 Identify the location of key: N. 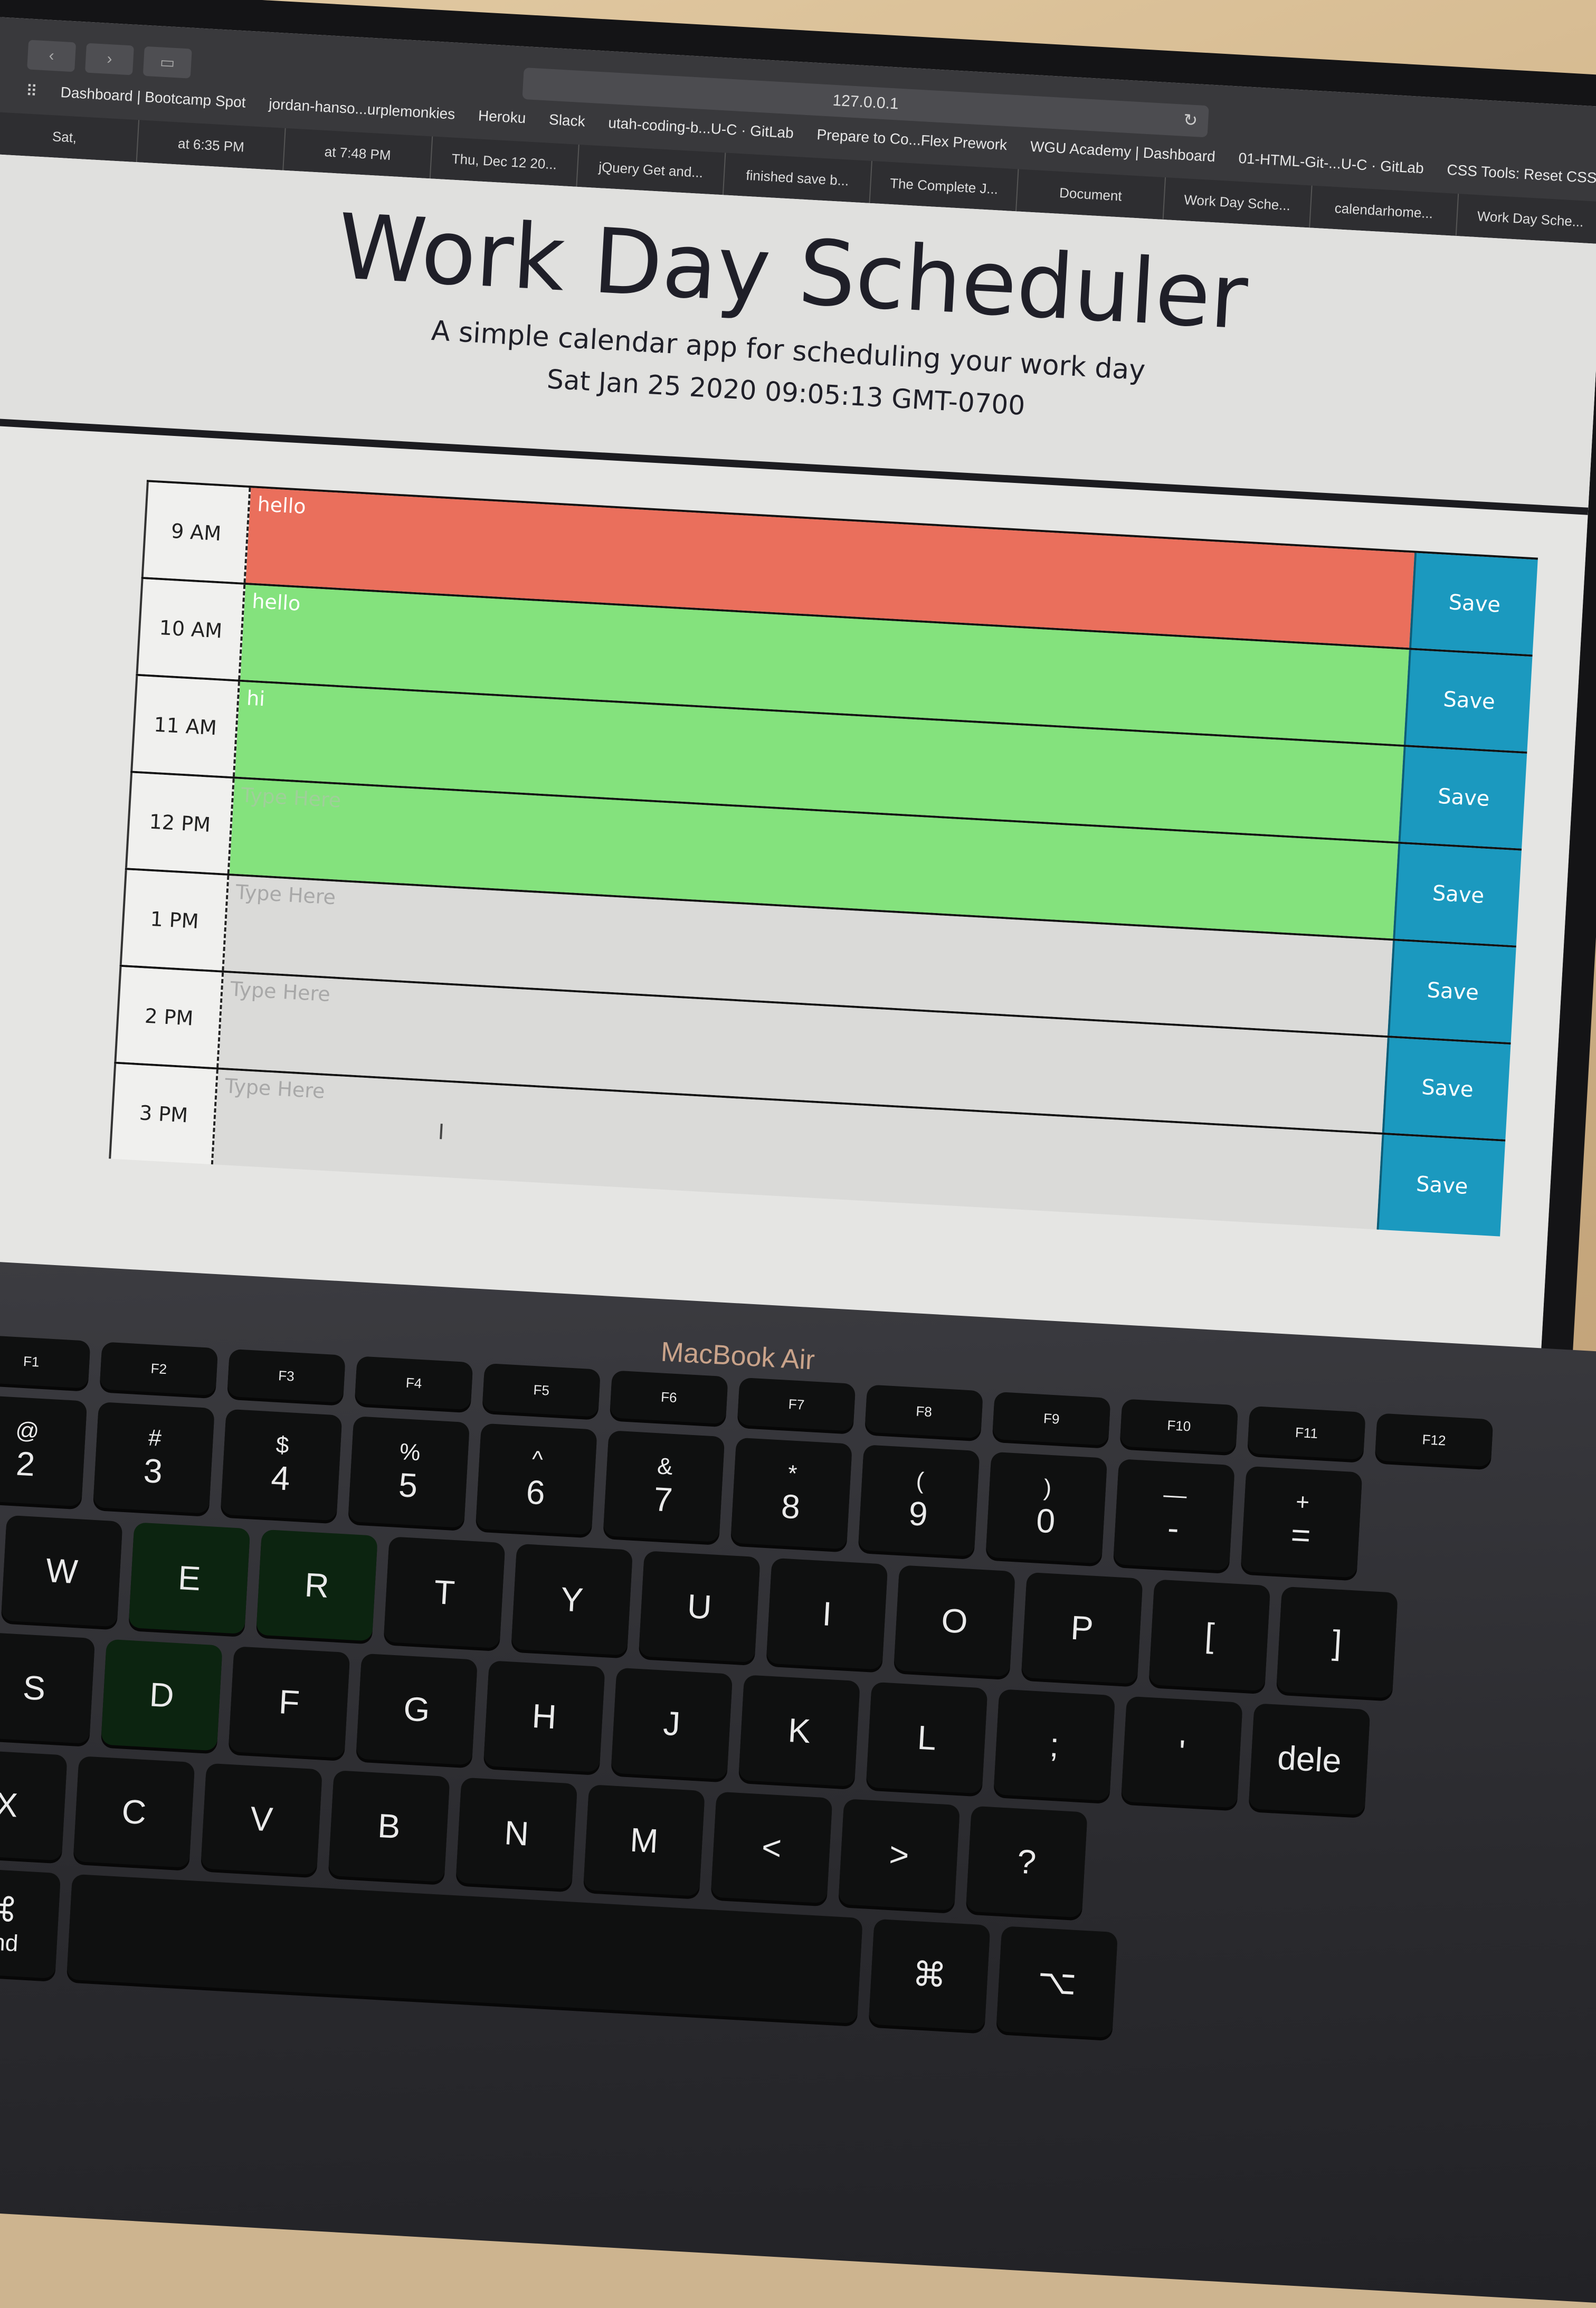
(516, 1833).